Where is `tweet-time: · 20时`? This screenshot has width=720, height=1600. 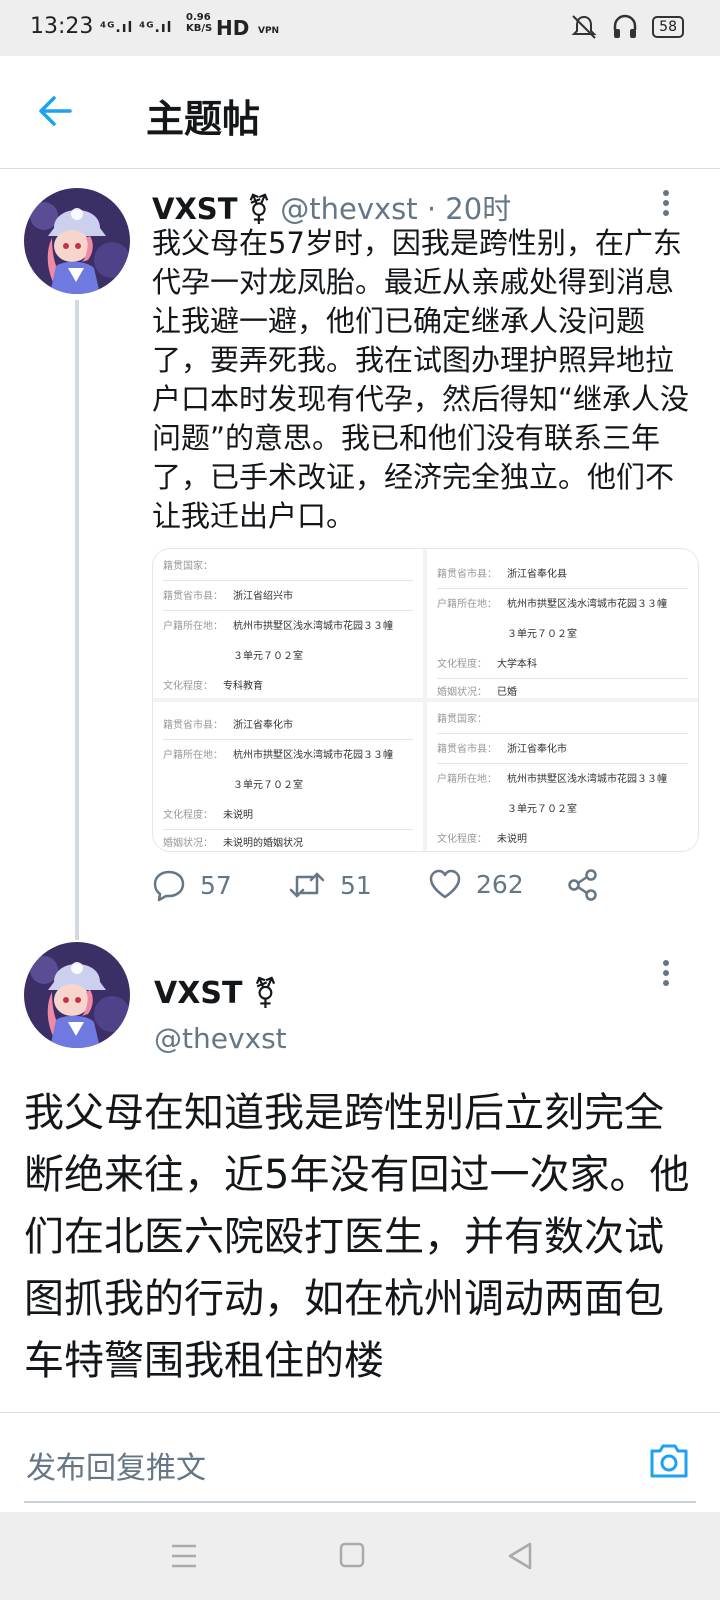 tweet-time: · 20时 is located at coordinates (469, 209).